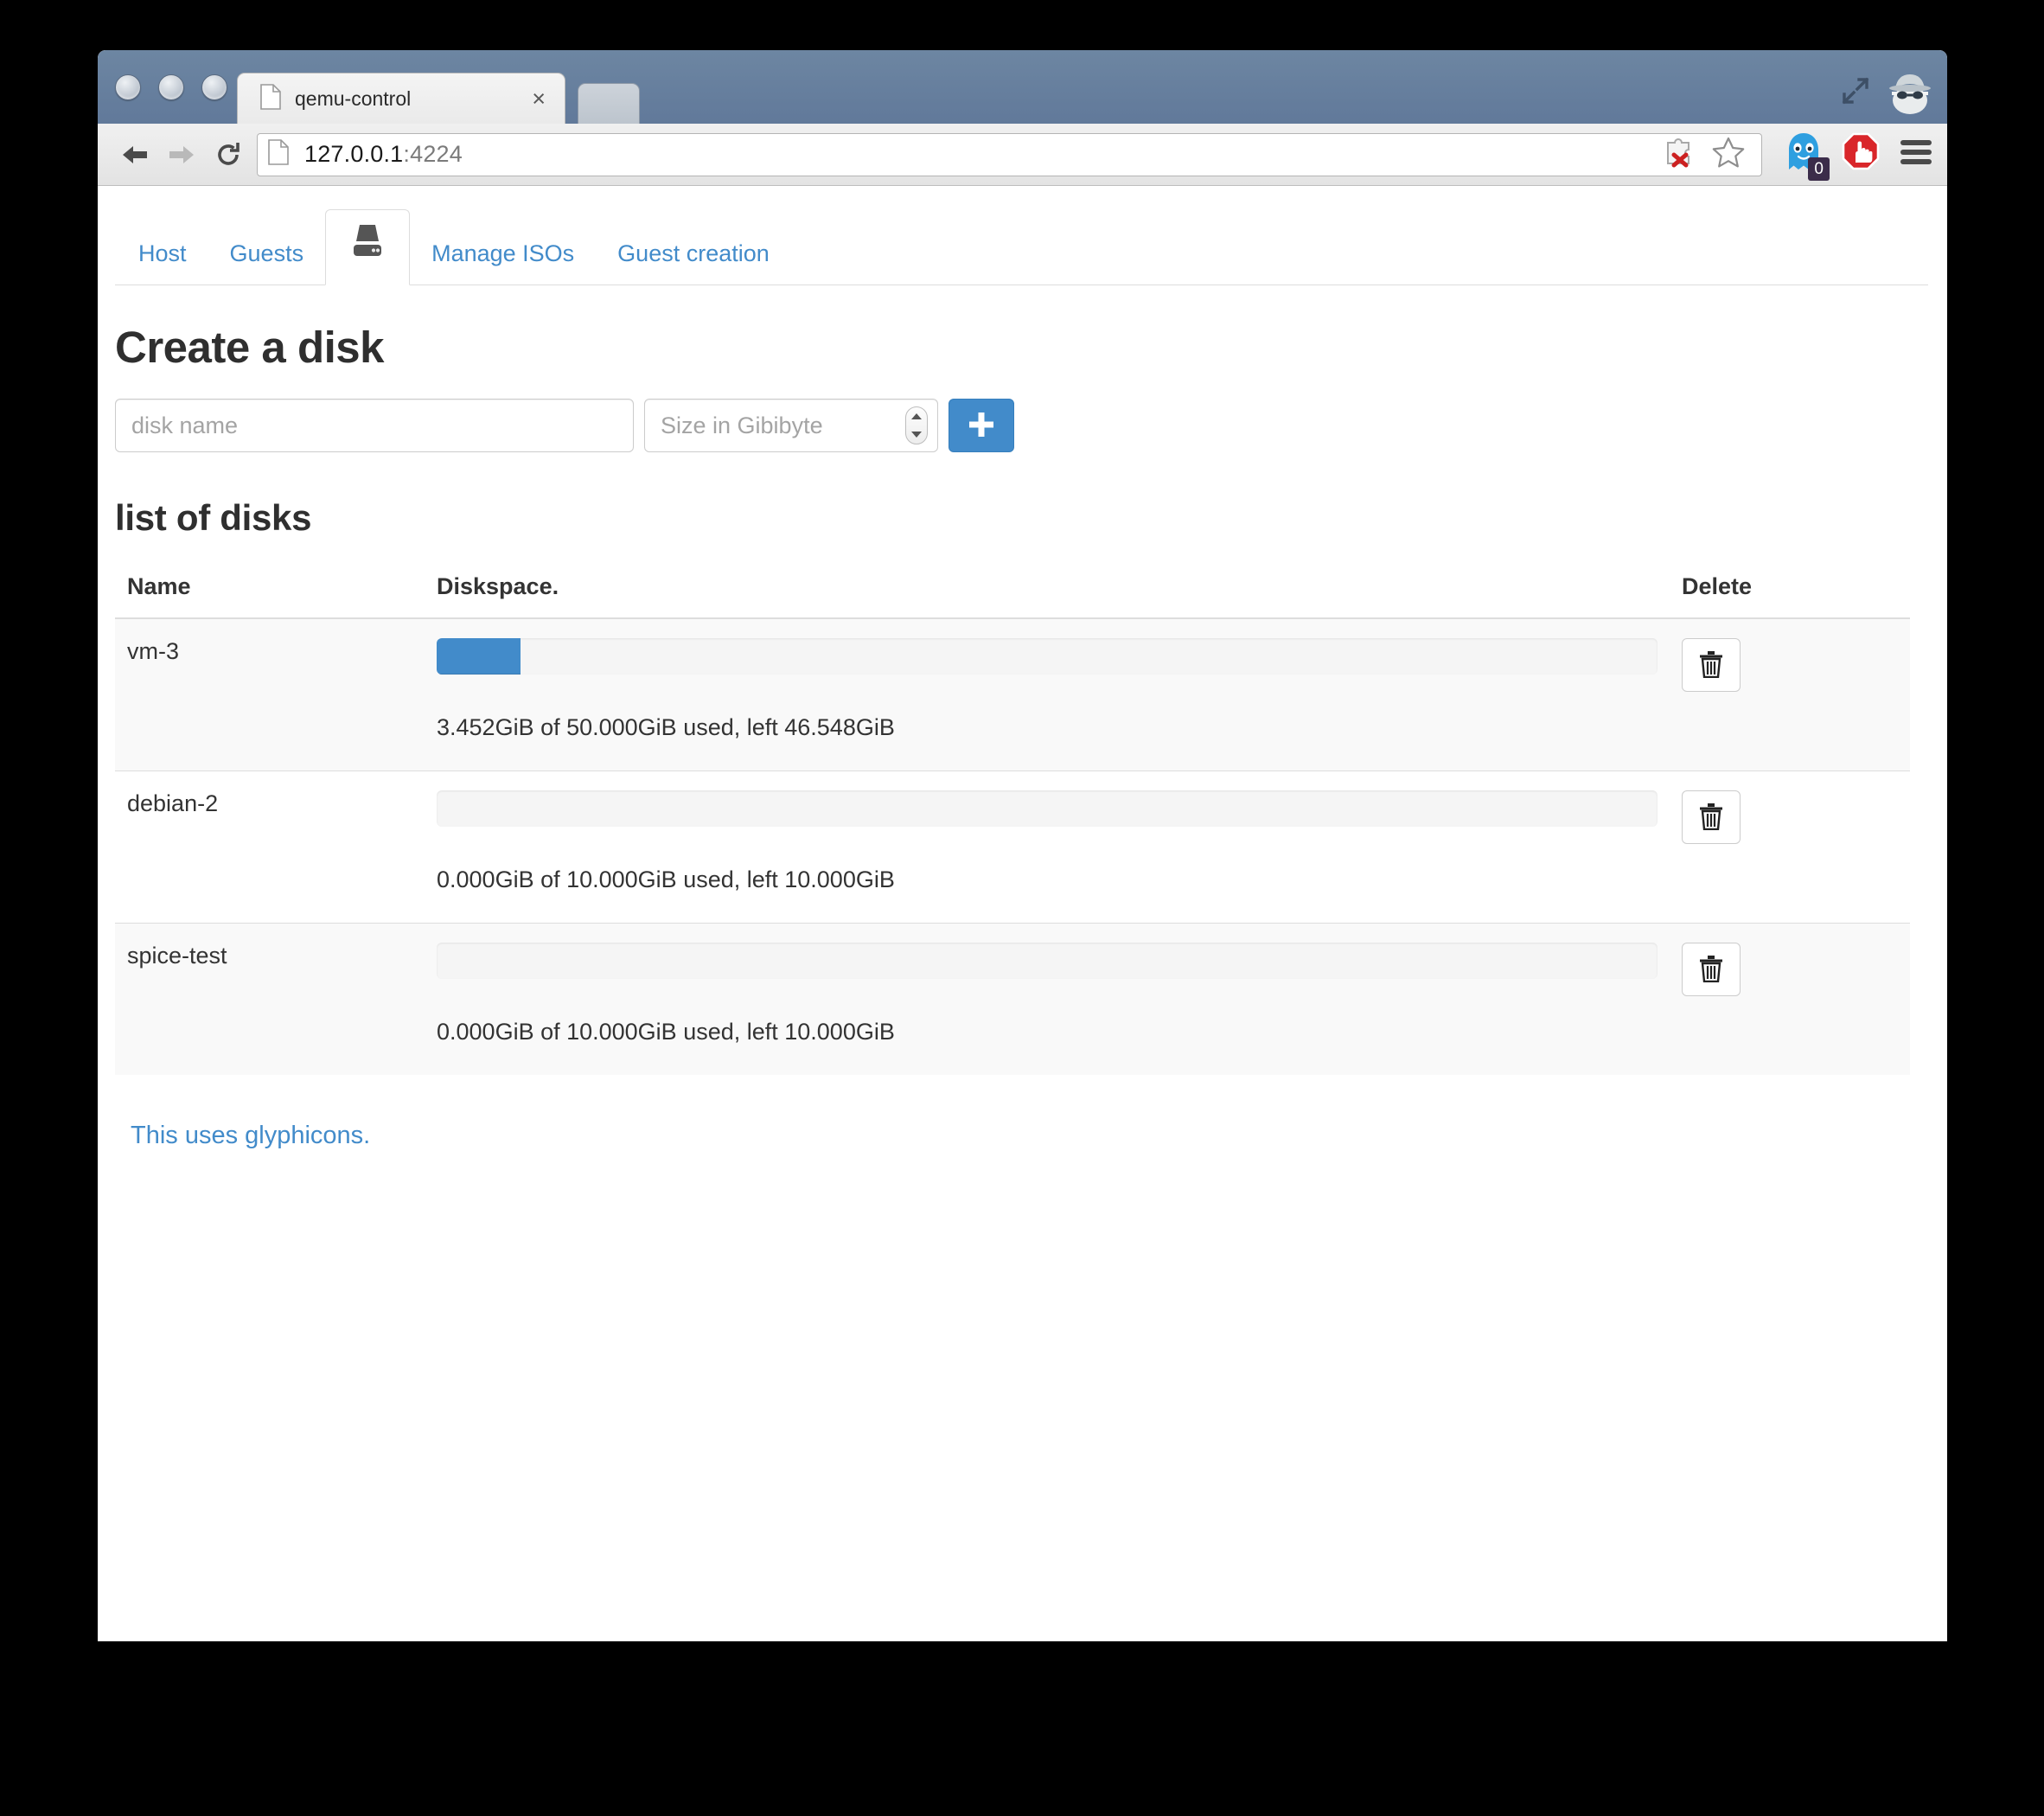 This screenshot has width=2044, height=1816. I want to click on plus-icon, so click(981, 426).